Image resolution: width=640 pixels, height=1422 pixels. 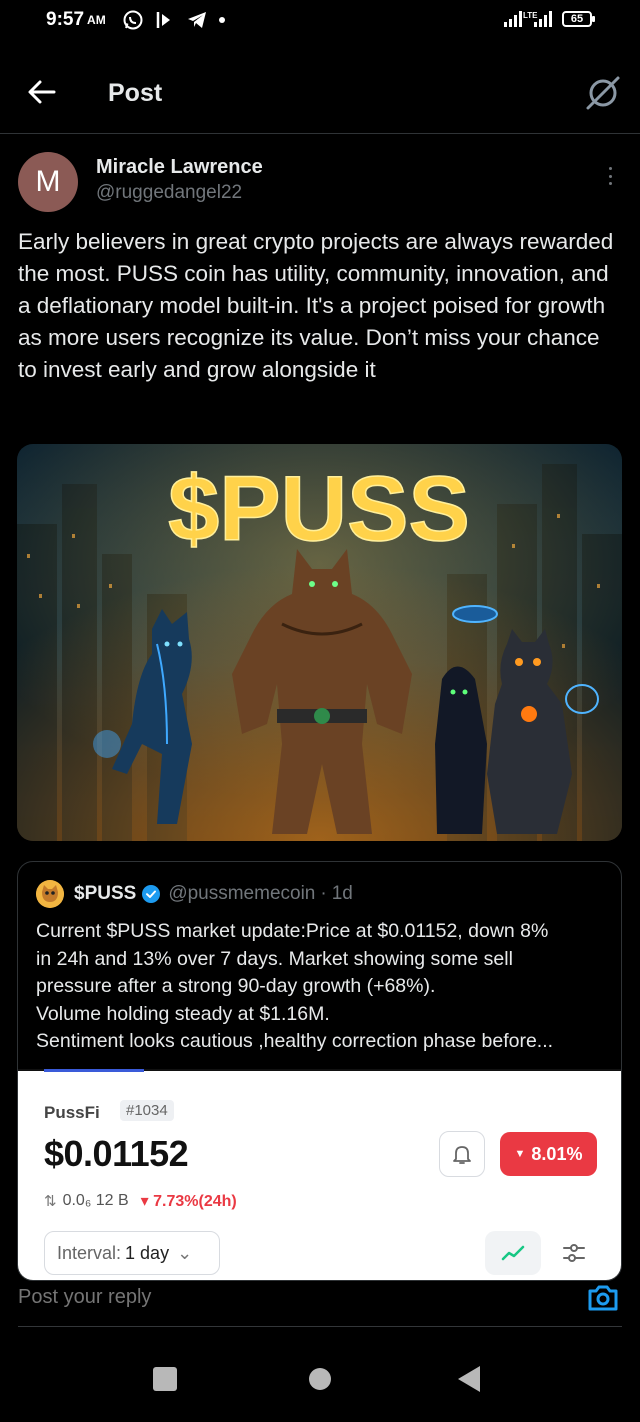 I want to click on page-title: Post, so click(x=135, y=93).